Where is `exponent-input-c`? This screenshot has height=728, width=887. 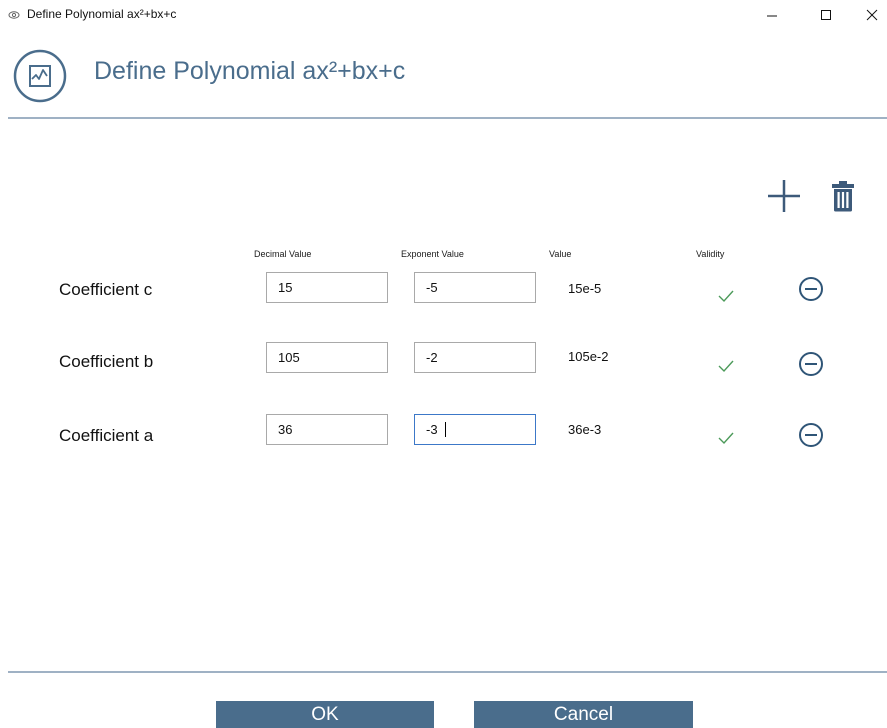 exponent-input-c is located at coordinates (475, 287).